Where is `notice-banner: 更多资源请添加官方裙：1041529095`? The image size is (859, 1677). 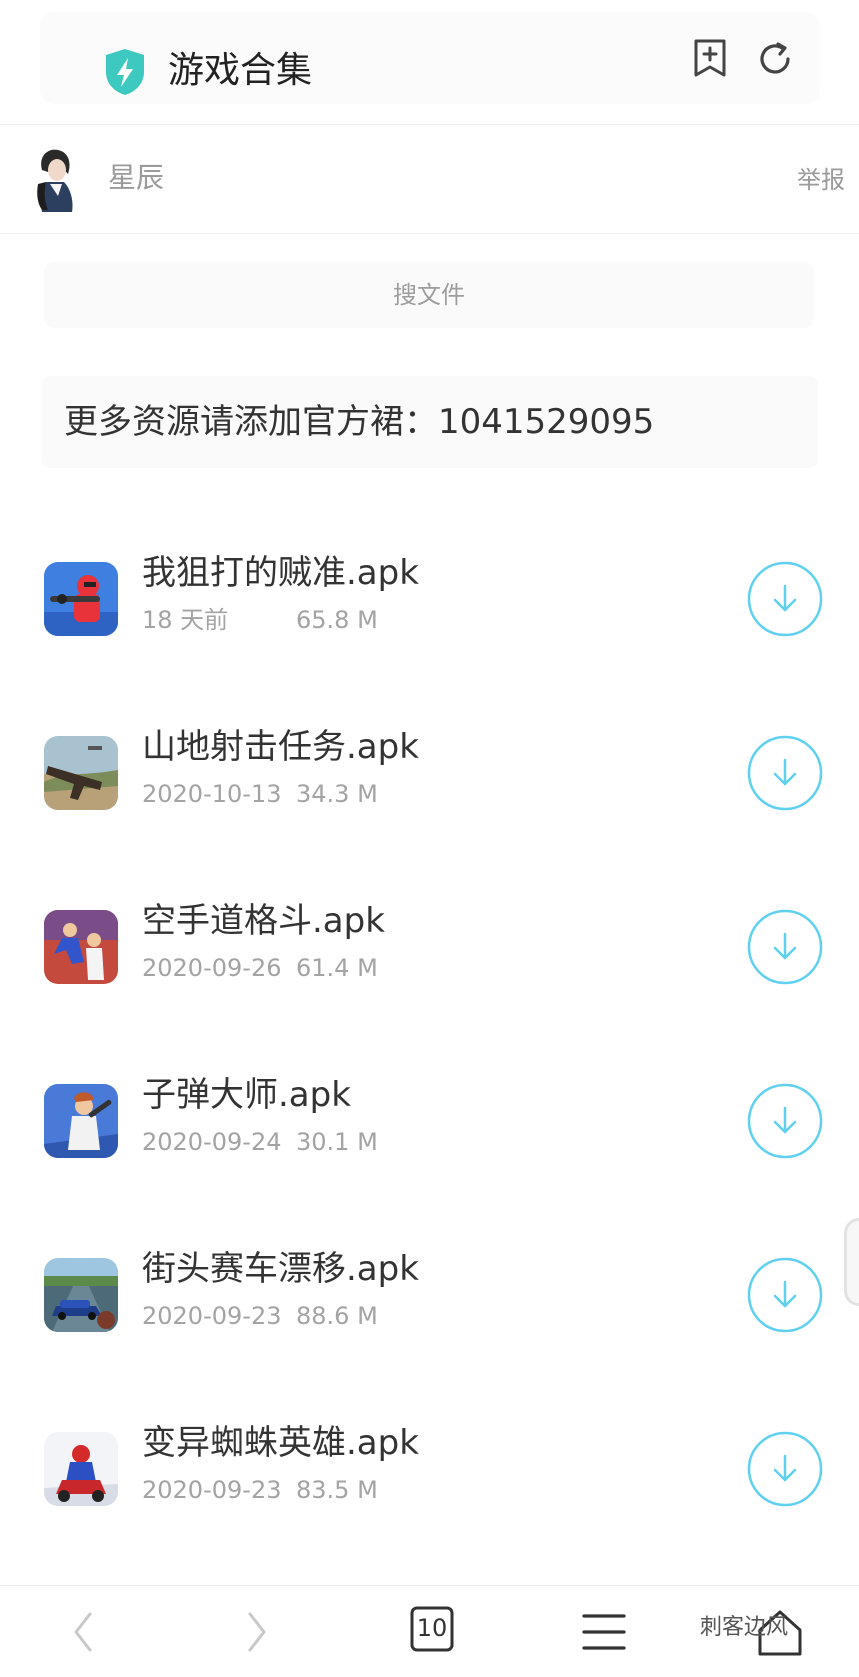
notice-banner: 更多资源请添加官方裙：1041529095 is located at coordinates (430, 422).